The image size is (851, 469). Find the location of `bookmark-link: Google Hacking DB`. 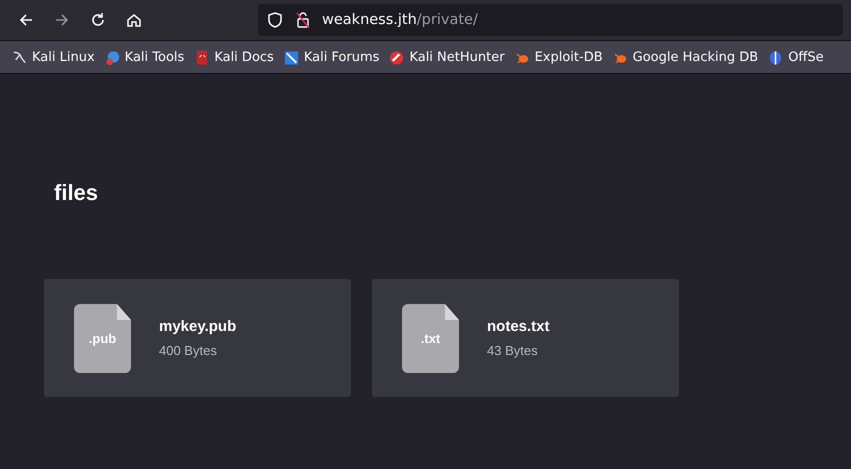

bookmark-link: Google Hacking DB is located at coordinates (695, 57).